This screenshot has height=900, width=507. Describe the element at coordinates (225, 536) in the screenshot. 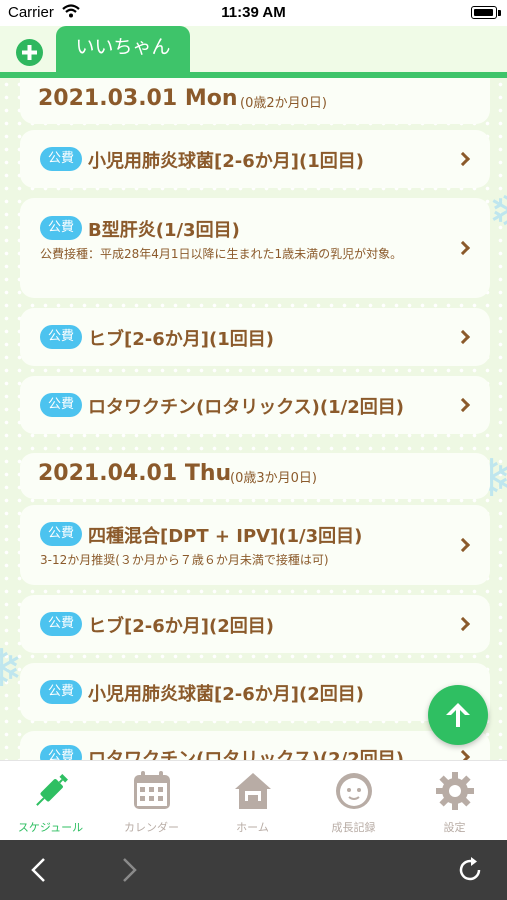

I see `vaccine-title: 四種混合[DPT + IPV](1/3回目)` at that location.